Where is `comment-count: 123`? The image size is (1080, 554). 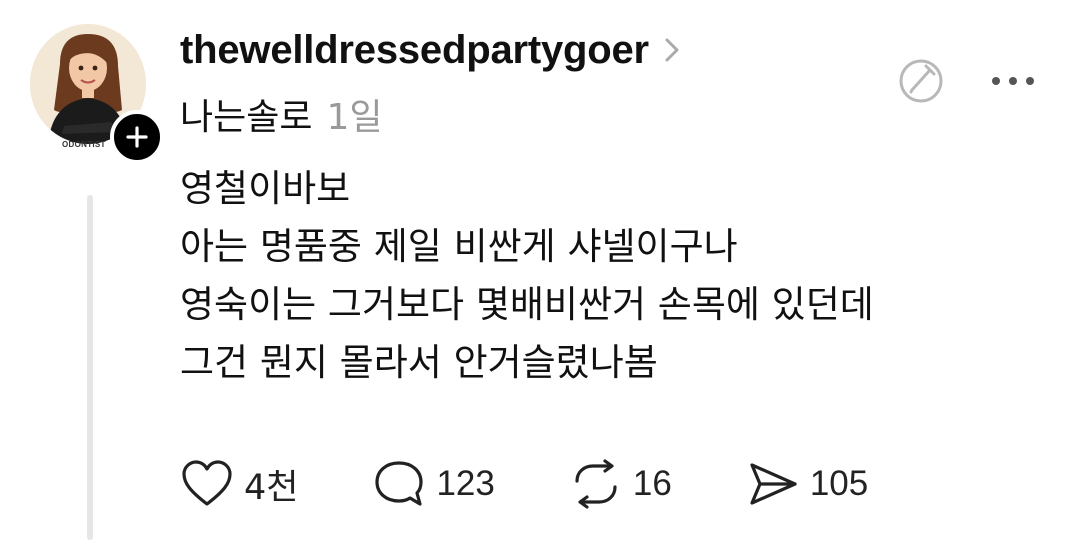 comment-count: 123 is located at coordinates (465, 483).